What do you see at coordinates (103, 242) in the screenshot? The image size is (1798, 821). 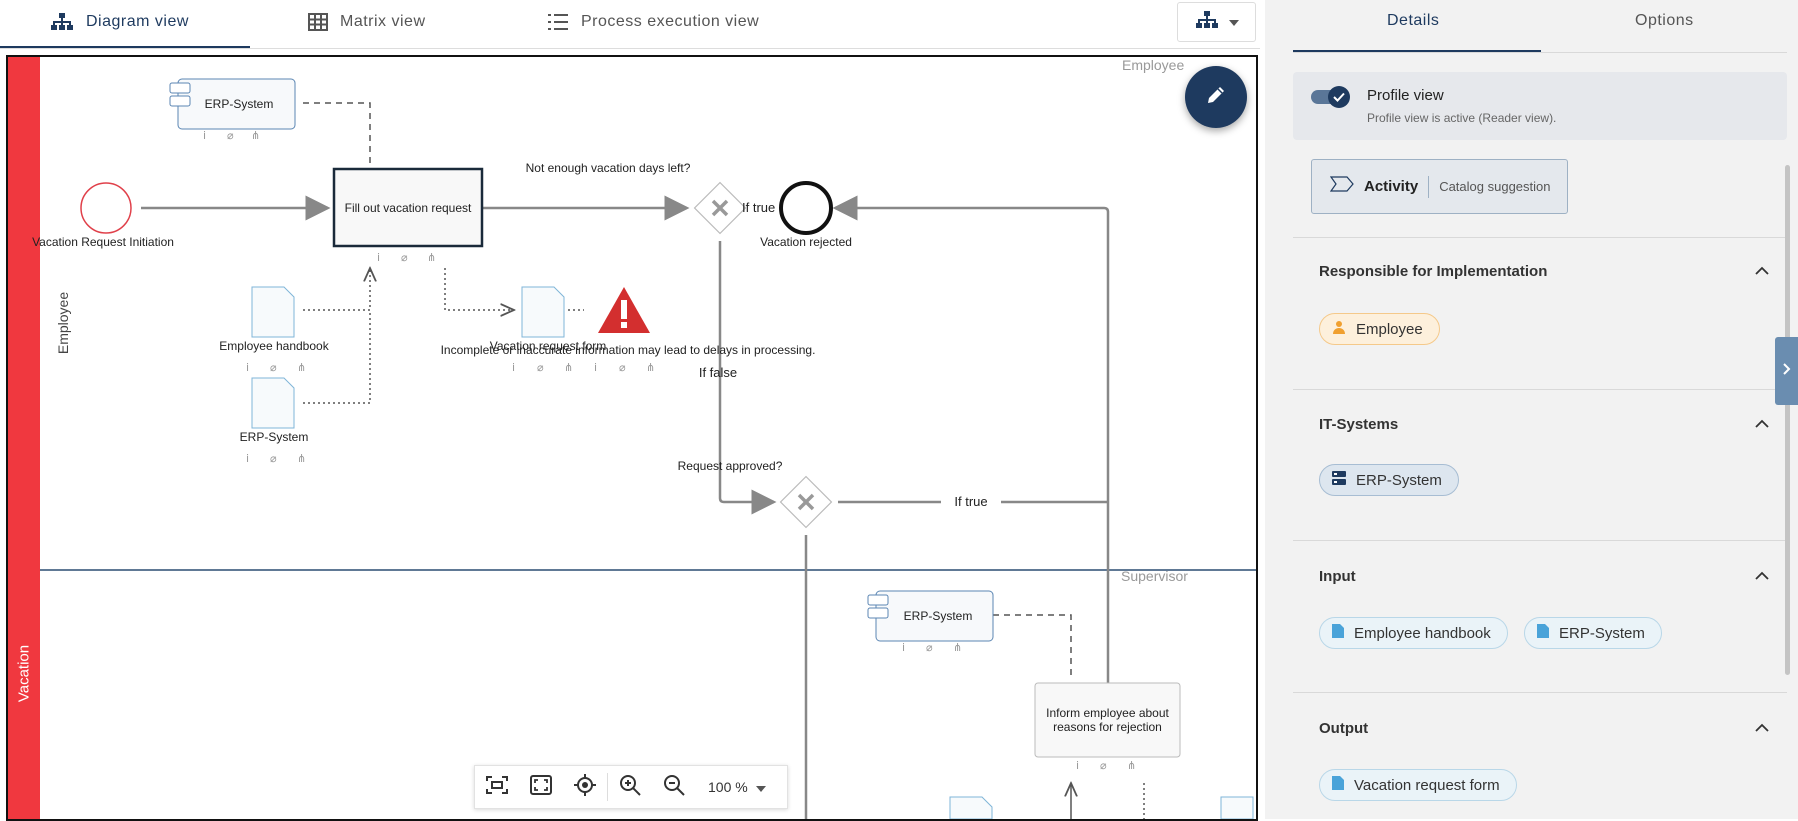 I see `start-event-label: Vacation Request Initiation` at bounding box center [103, 242].